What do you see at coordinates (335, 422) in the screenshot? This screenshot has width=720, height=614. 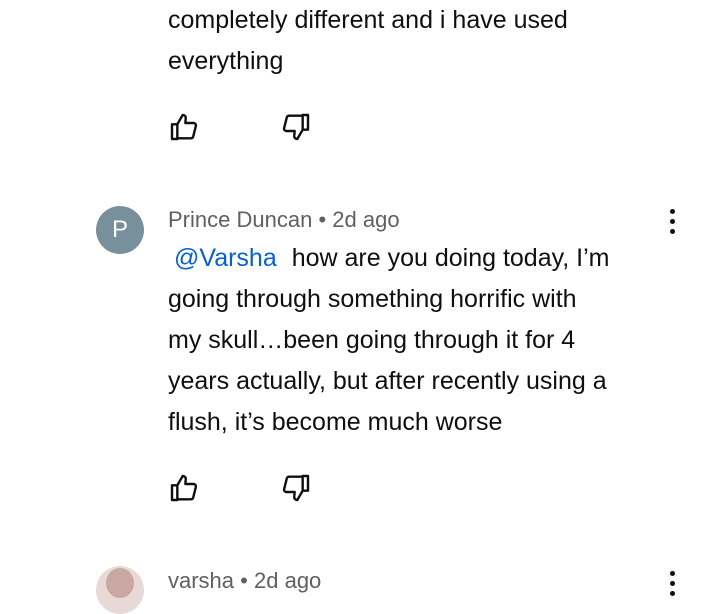 I see `comment-body-line-5: flush, it’s become much worse` at bounding box center [335, 422].